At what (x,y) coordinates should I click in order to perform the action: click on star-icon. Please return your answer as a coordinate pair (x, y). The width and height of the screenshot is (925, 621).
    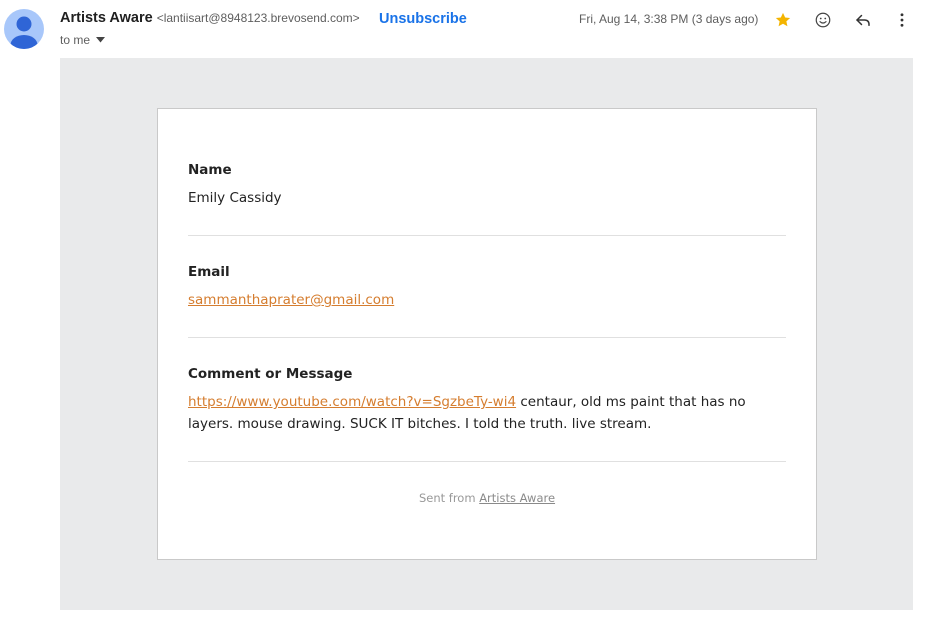
    Looking at the image, I should click on (783, 19).